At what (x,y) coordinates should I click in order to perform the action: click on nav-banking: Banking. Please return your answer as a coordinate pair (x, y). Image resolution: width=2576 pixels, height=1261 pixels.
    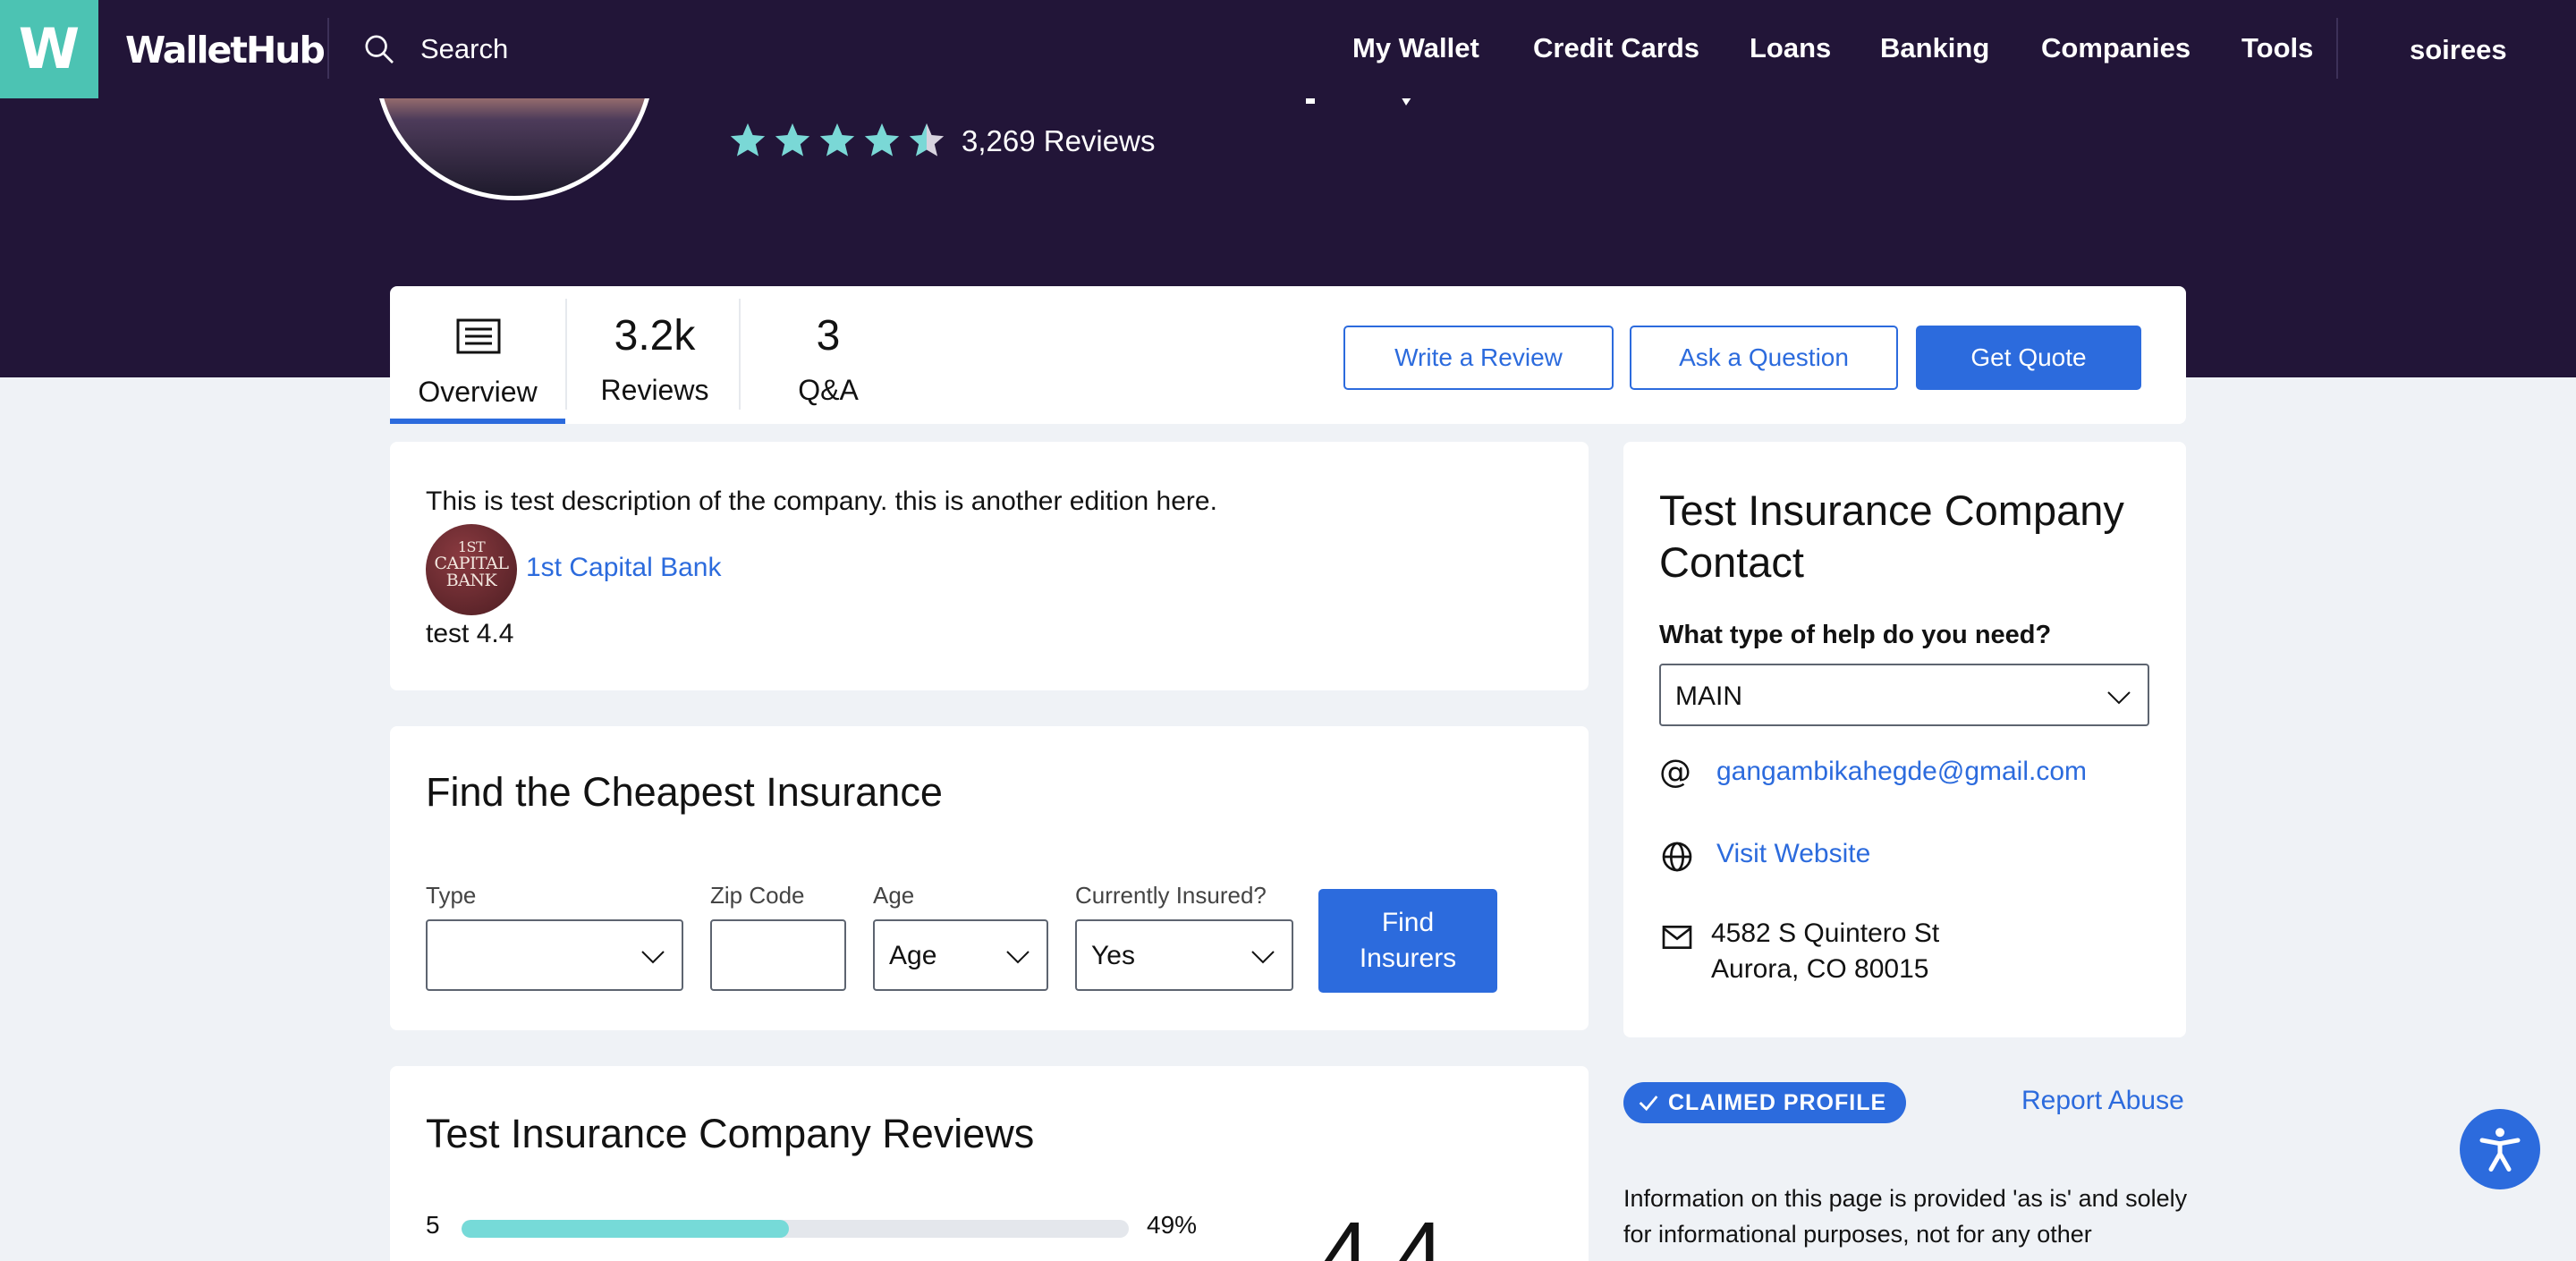
    Looking at the image, I should click on (1934, 48).